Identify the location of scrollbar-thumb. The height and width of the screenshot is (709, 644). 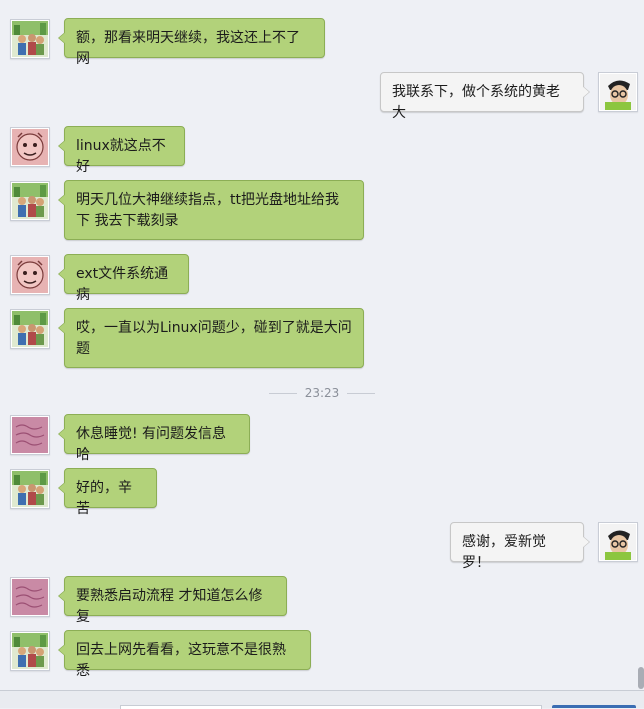
(641, 678).